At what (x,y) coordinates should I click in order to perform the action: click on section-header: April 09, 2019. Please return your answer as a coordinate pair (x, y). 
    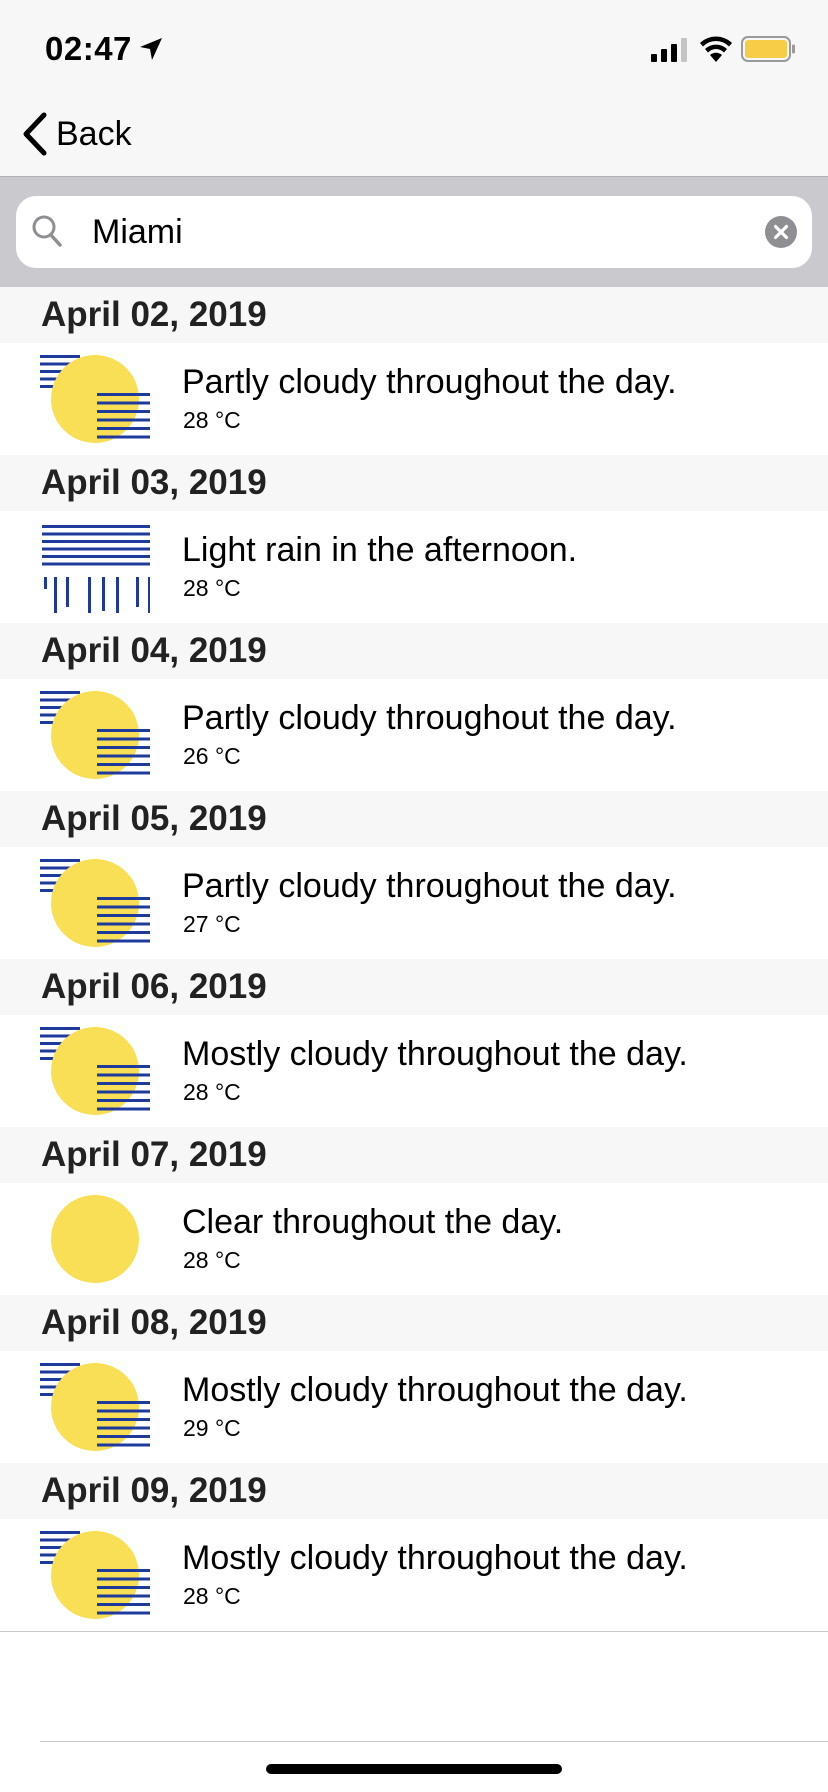
    Looking at the image, I should click on (414, 1491).